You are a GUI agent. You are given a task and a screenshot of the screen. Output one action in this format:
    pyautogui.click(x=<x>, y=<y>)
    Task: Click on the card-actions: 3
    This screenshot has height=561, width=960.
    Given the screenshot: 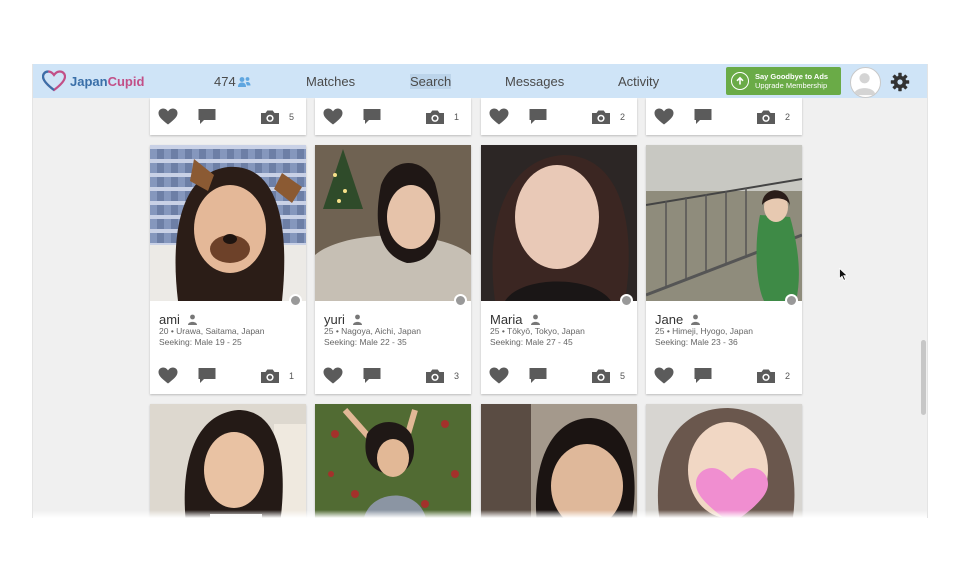 What is the action you would take?
    pyautogui.click(x=393, y=375)
    